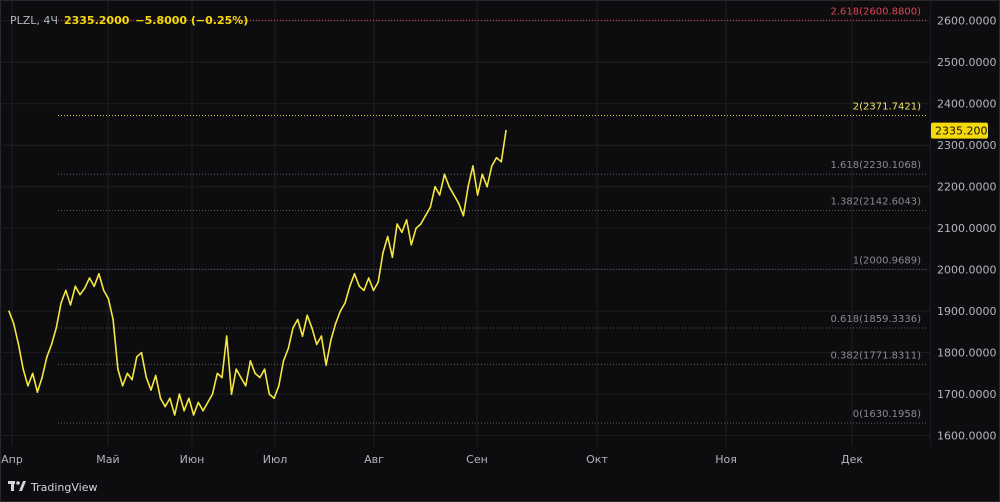 This screenshot has height=502, width=1000. Describe the element at coordinates (967, 353) in the screenshot. I see `y-tick-label: 1800.0000` at that location.